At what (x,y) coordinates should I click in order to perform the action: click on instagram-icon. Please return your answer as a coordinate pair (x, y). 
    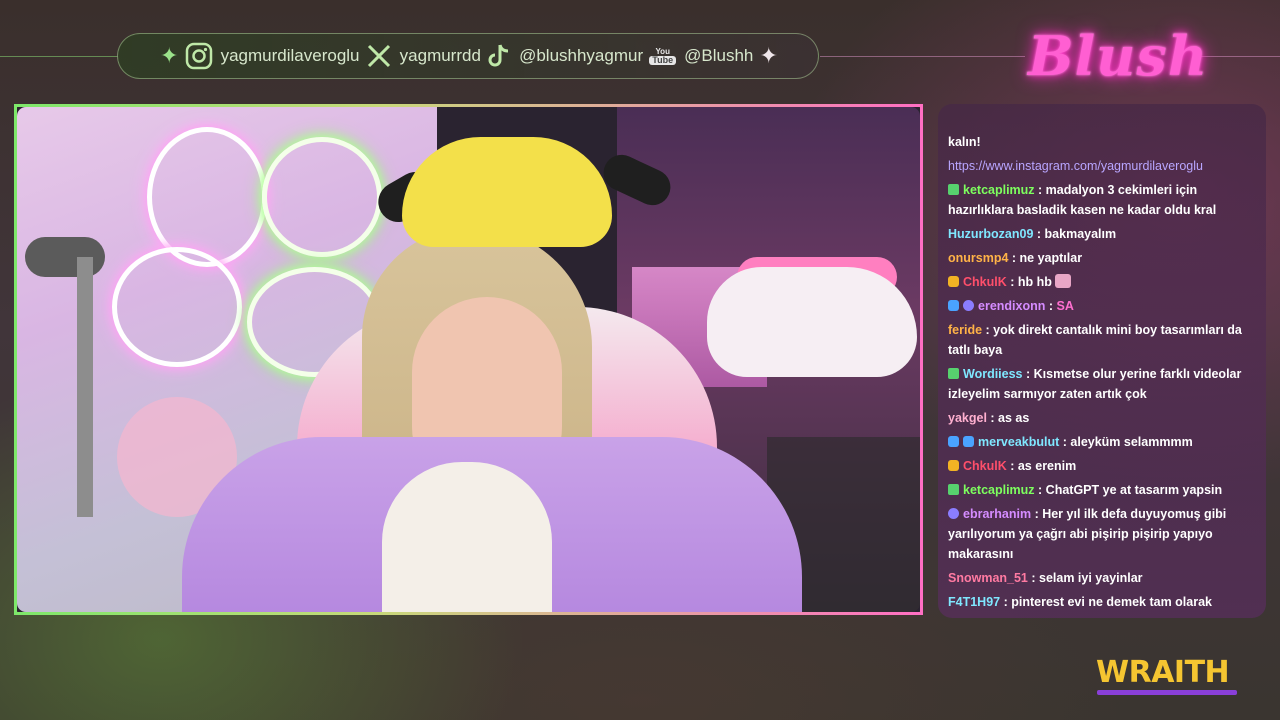
    Looking at the image, I should click on (199, 56).